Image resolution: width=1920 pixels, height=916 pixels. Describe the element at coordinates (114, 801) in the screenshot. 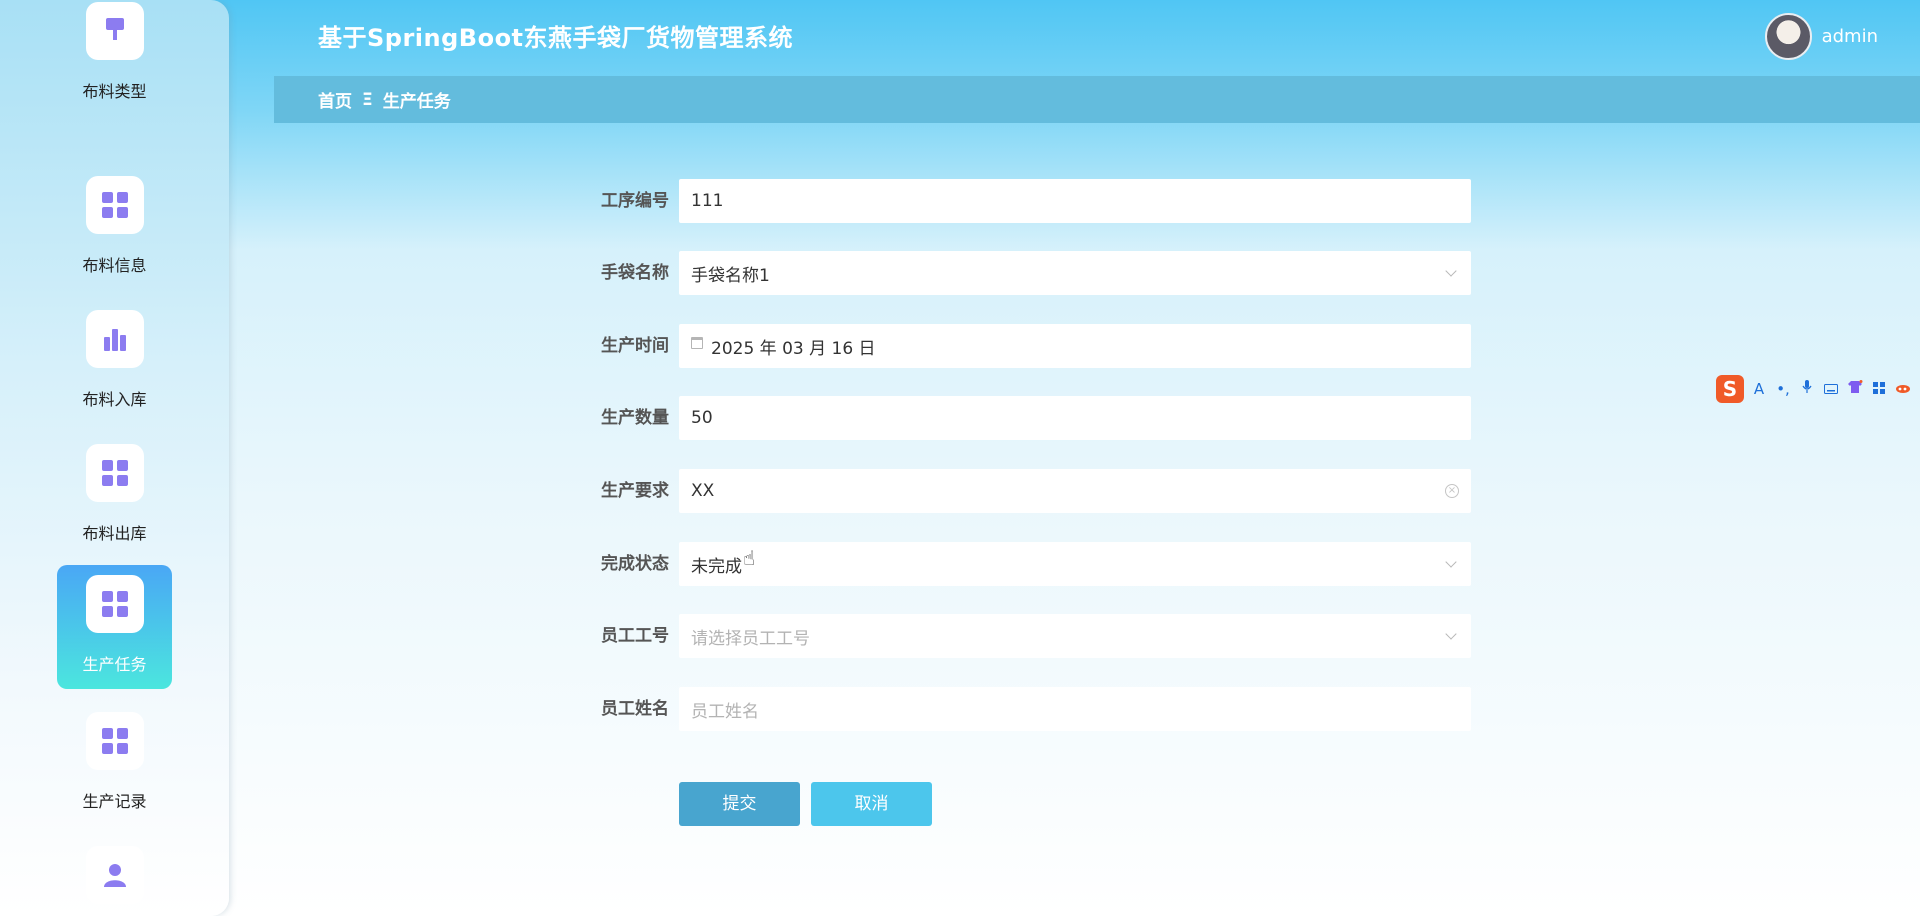

I see `sidebar-item-label: 生产记录` at that location.